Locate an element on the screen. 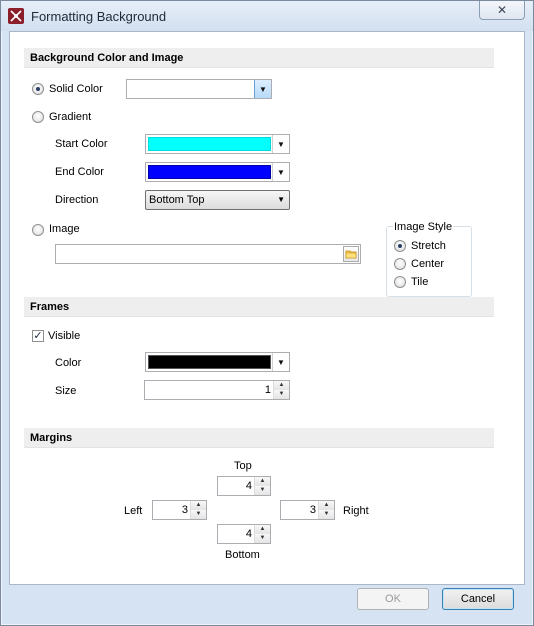 The height and width of the screenshot is (626, 534). direction-select: Bottom Top ▼ is located at coordinates (217, 200).